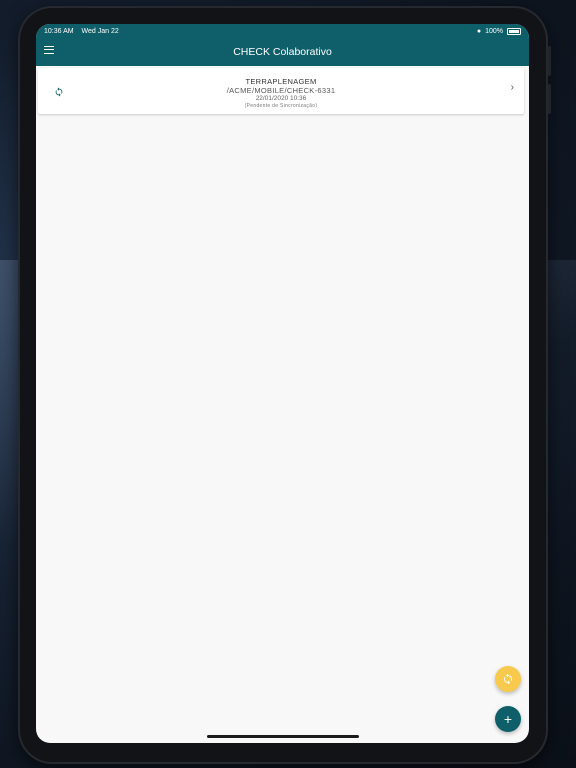 This screenshot has height=768, width=576. What do you see at coordinates (282, 31) in the screenshot?
I see `status-bar: 10:36 AM Wed Jan 22 ● 100%` at bounding box center [282, 31].